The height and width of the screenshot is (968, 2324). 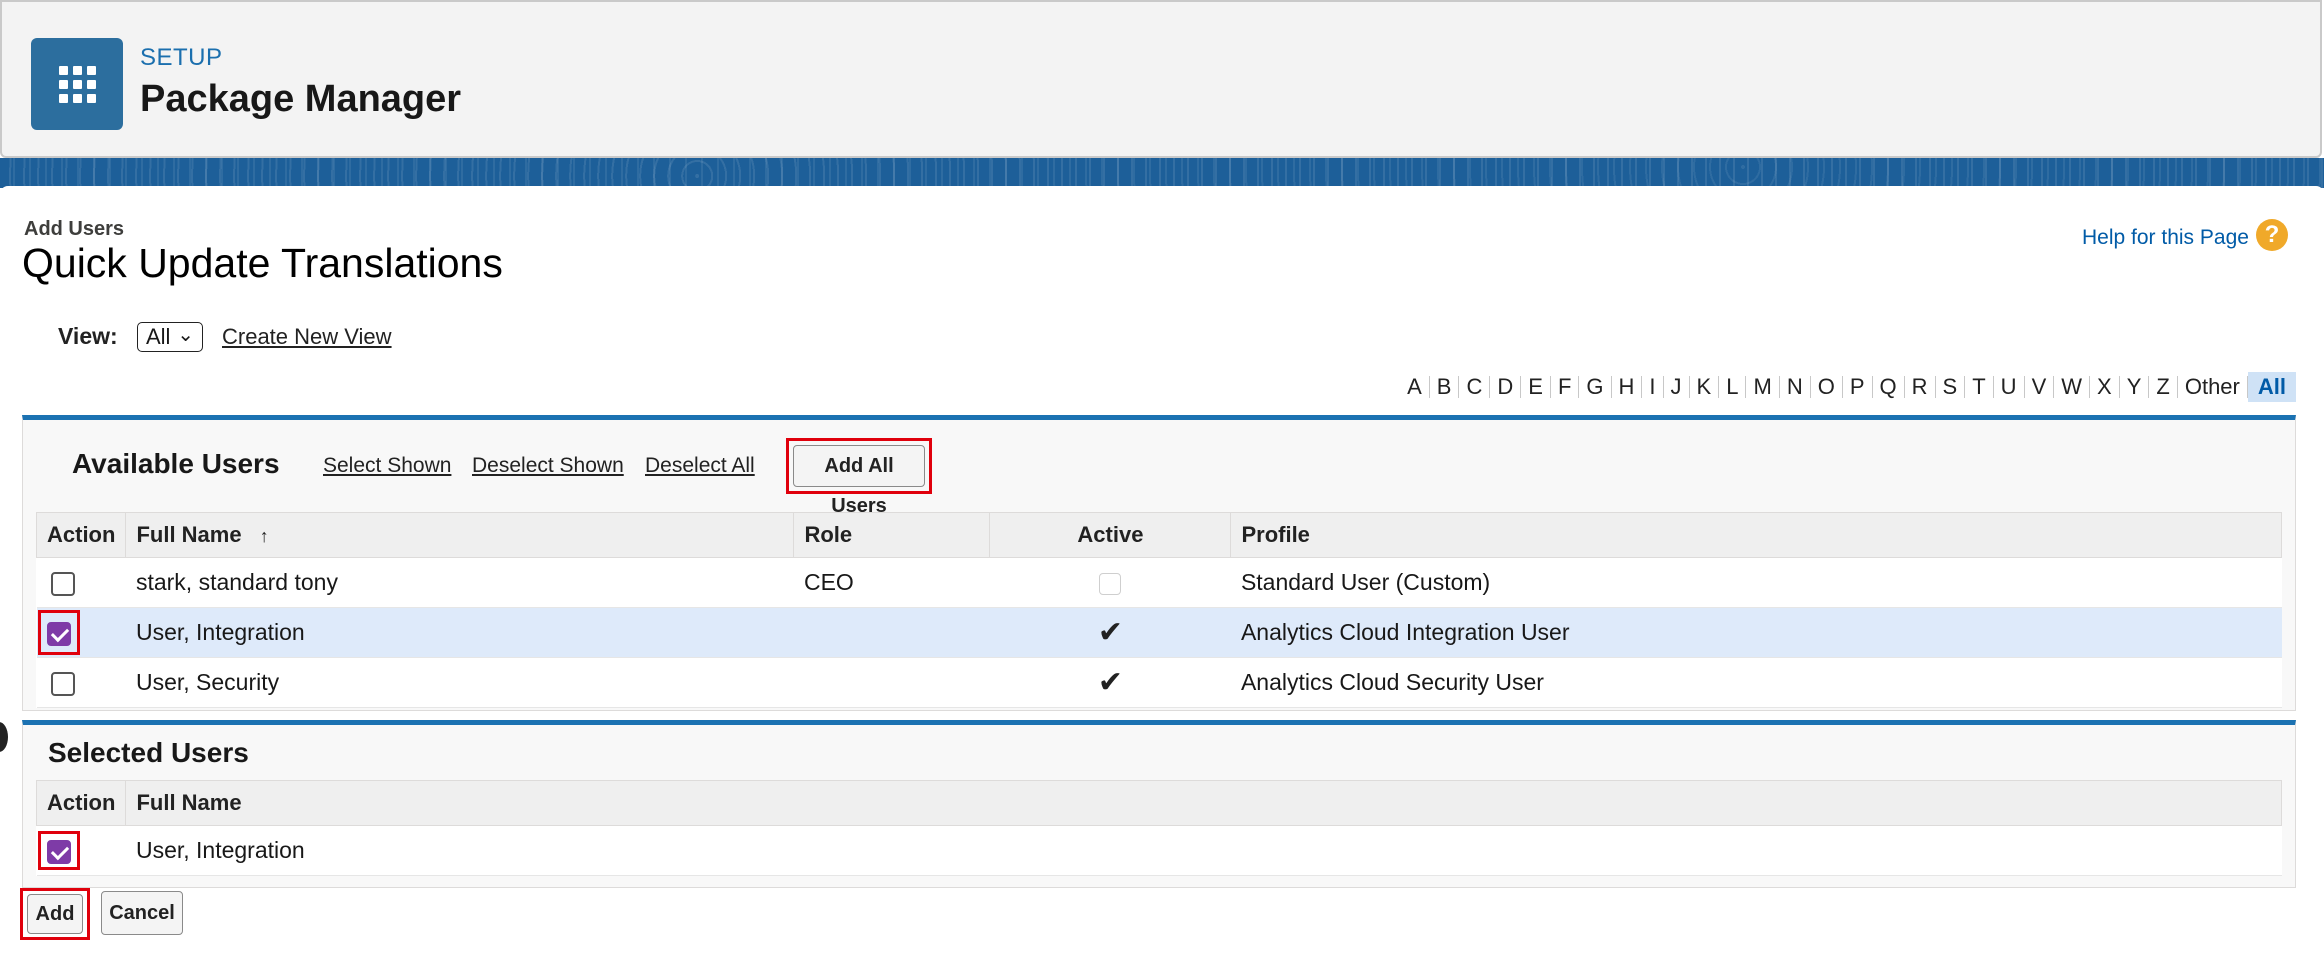 What do you see at coordinates (2009, 387) in the screenshot?
I see `alphabet-filter-u: U` at bounding box center [2009, 387].